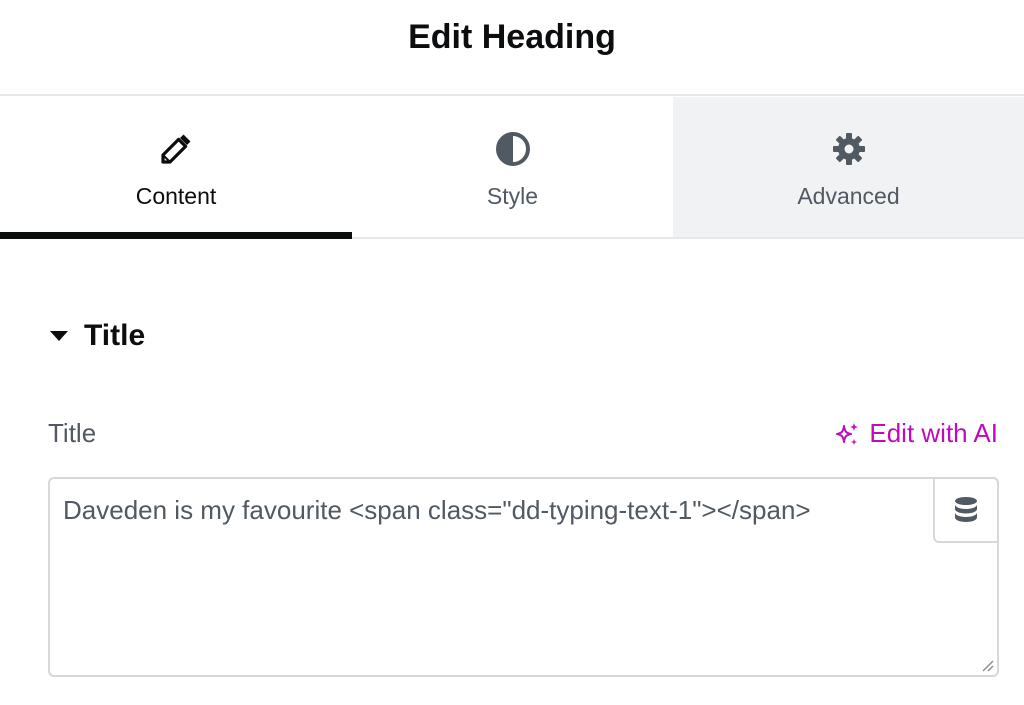 The height and width of the screenshot is (705, 1024). What do you see at coordinates (847, 433) in the screenshot?
I see `sparkle-icon` at bounding box center [847, 433].